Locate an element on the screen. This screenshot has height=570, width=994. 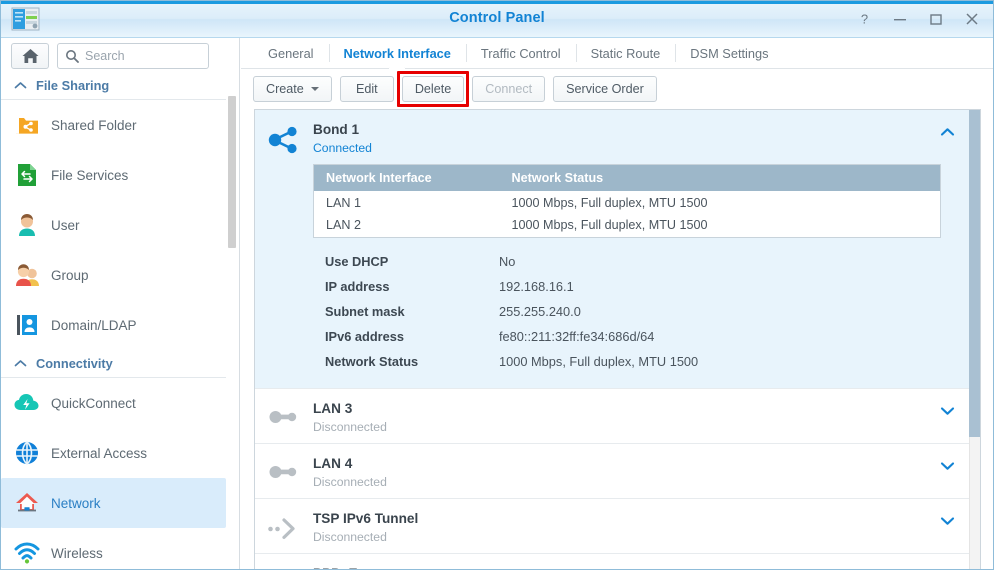
sidebar-item-external-access: External Access is located at coordinates (113, 453).